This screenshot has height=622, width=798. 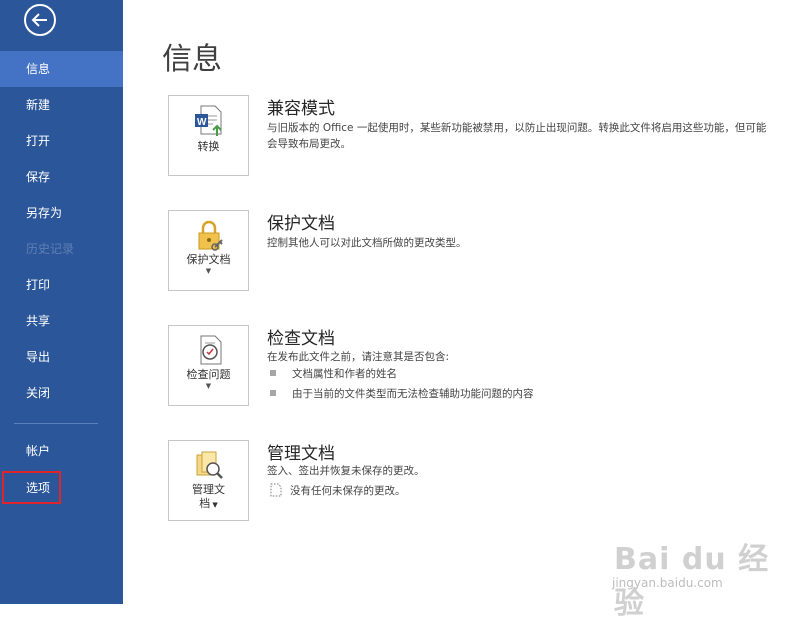 What do you see at coordinates (208, 146) in the screenshot?
I see `convert-label: 转换` at bounding box center [208, 146].